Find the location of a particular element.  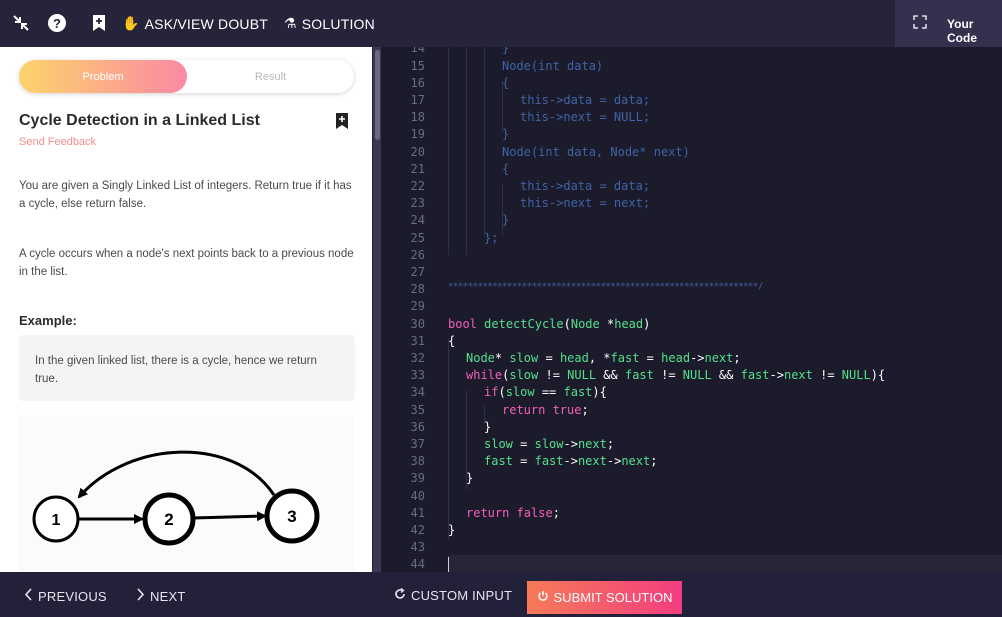

code-line: 19} is located at coordinates (460, 134).